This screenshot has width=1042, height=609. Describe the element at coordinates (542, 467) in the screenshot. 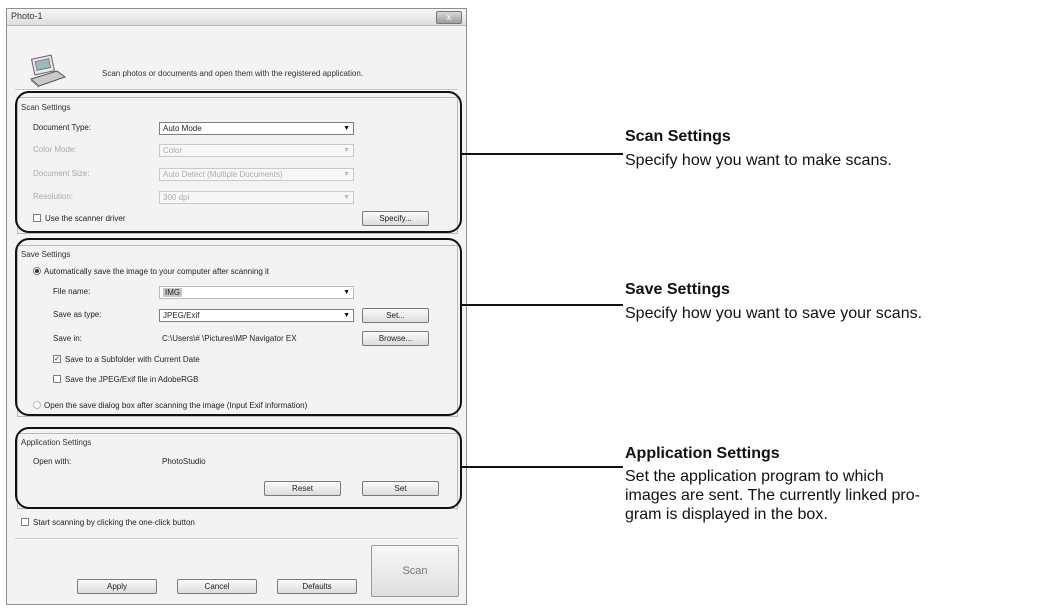

I see `application-settings-leader` at that location.